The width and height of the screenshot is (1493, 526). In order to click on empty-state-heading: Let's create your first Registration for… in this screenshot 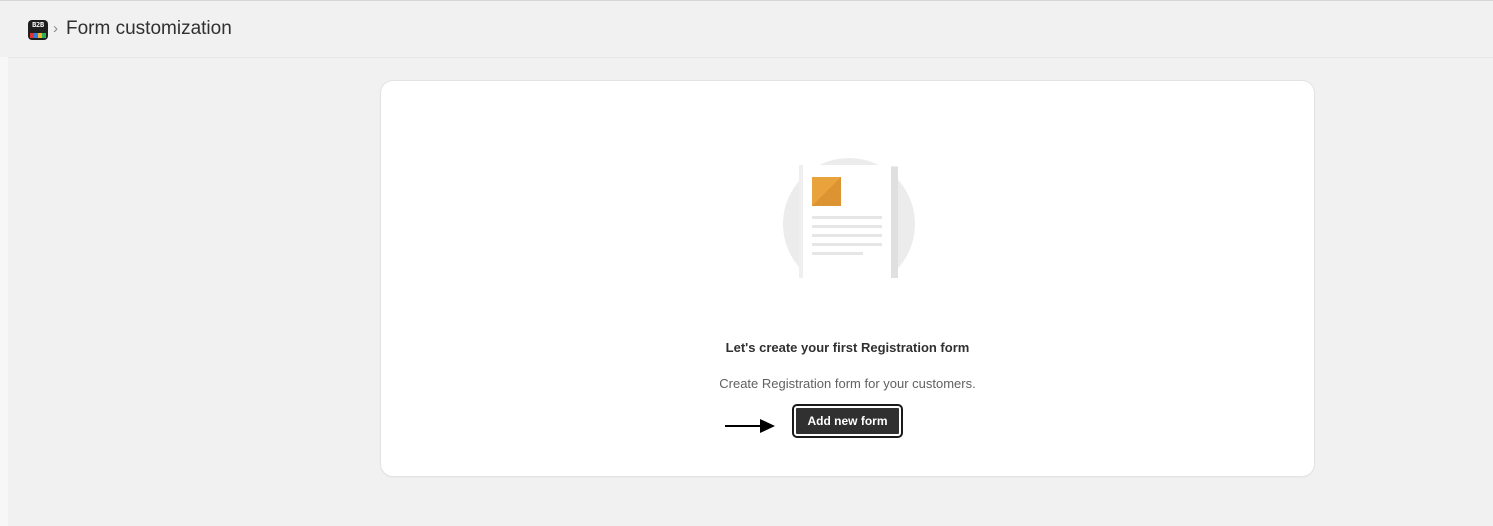, I will do `click(847, 347)`.